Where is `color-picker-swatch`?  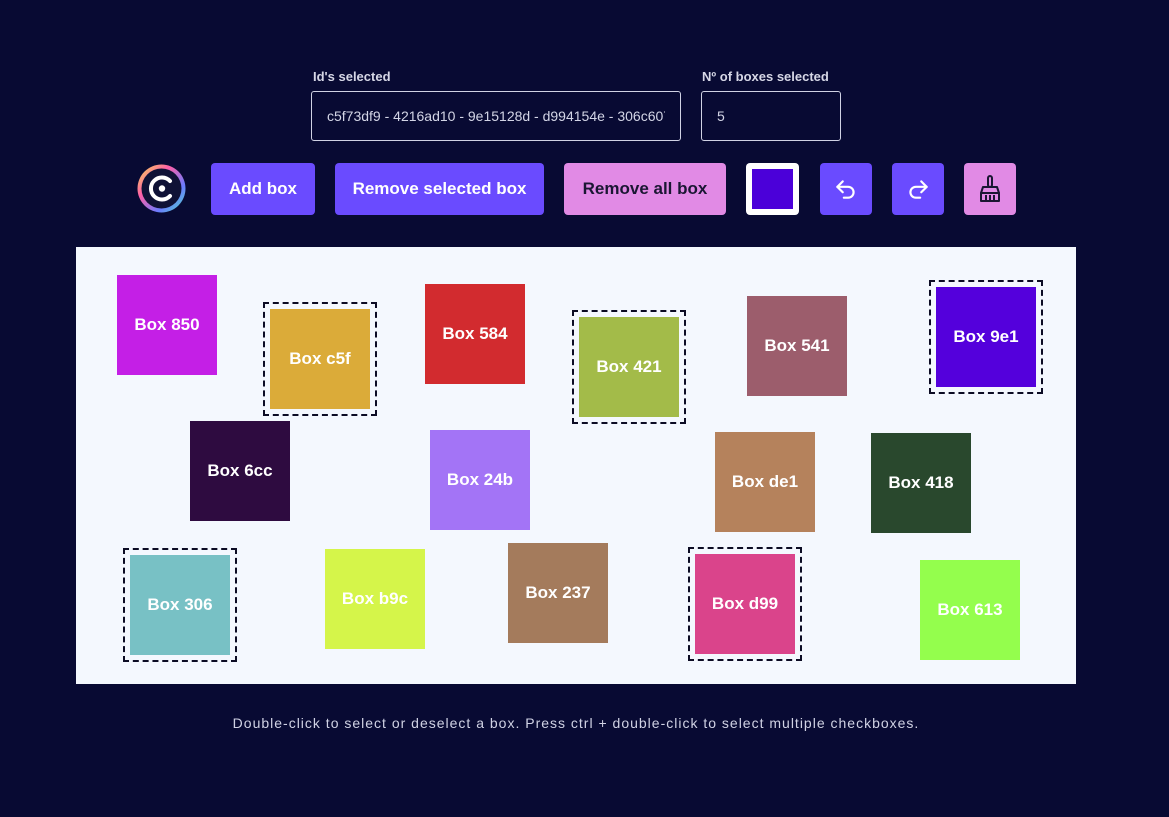 color-picker-swatch is located at coordinates (772, 189).